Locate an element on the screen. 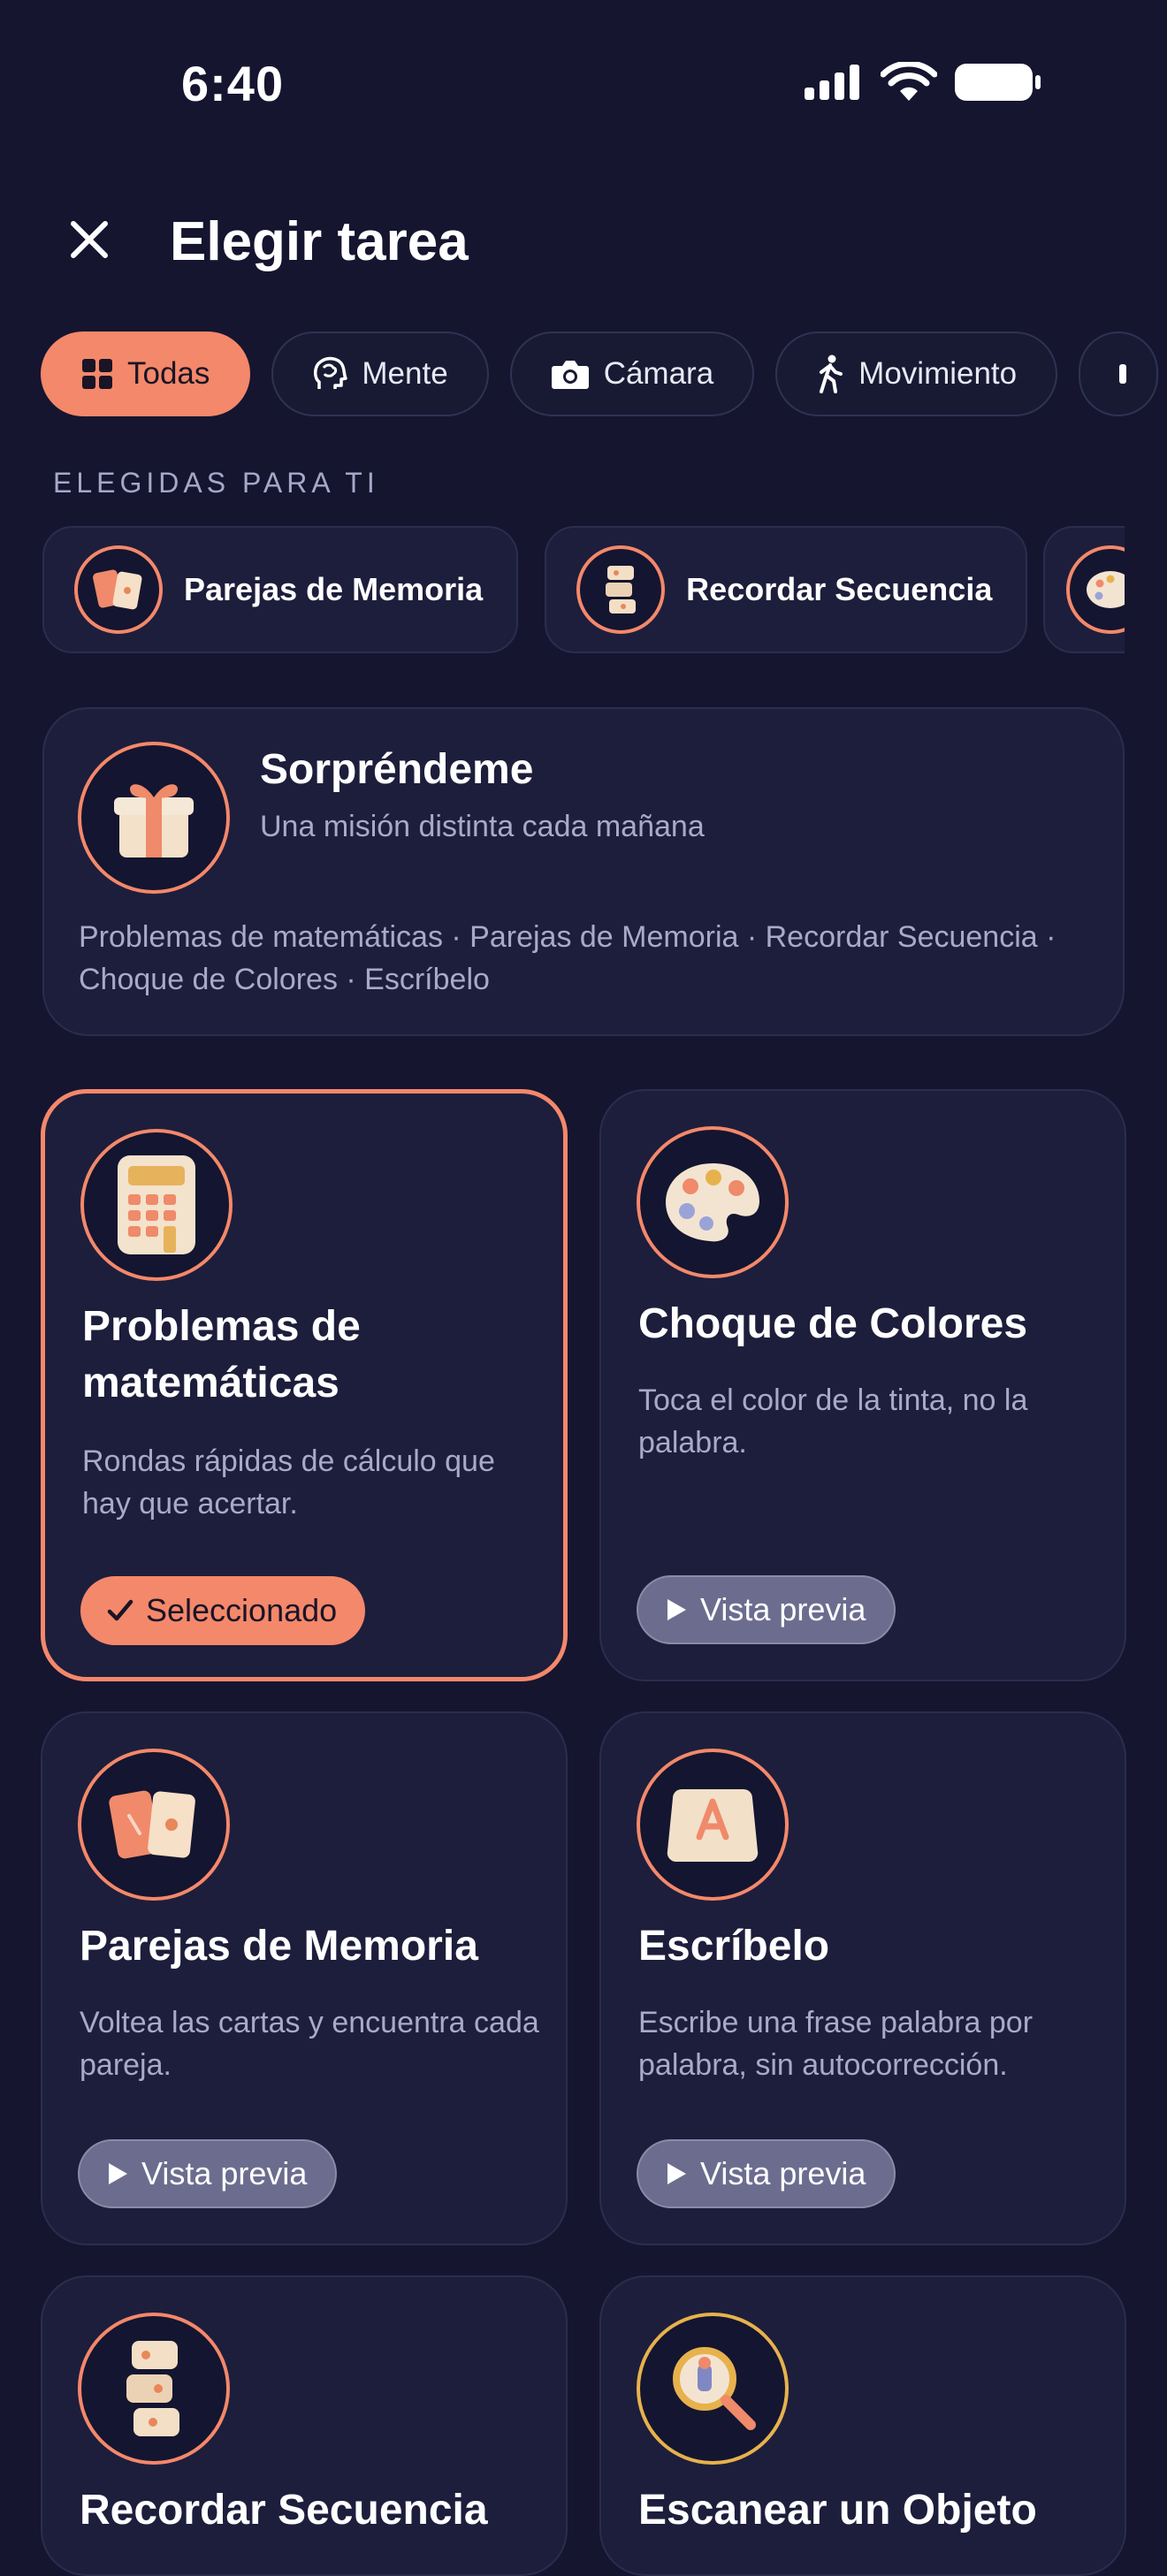 Image resolution: width=1167 pixels, height=2576 pixels. recommended-item-recordar: Recordar Secuencia is located at coordinates (786, 589).